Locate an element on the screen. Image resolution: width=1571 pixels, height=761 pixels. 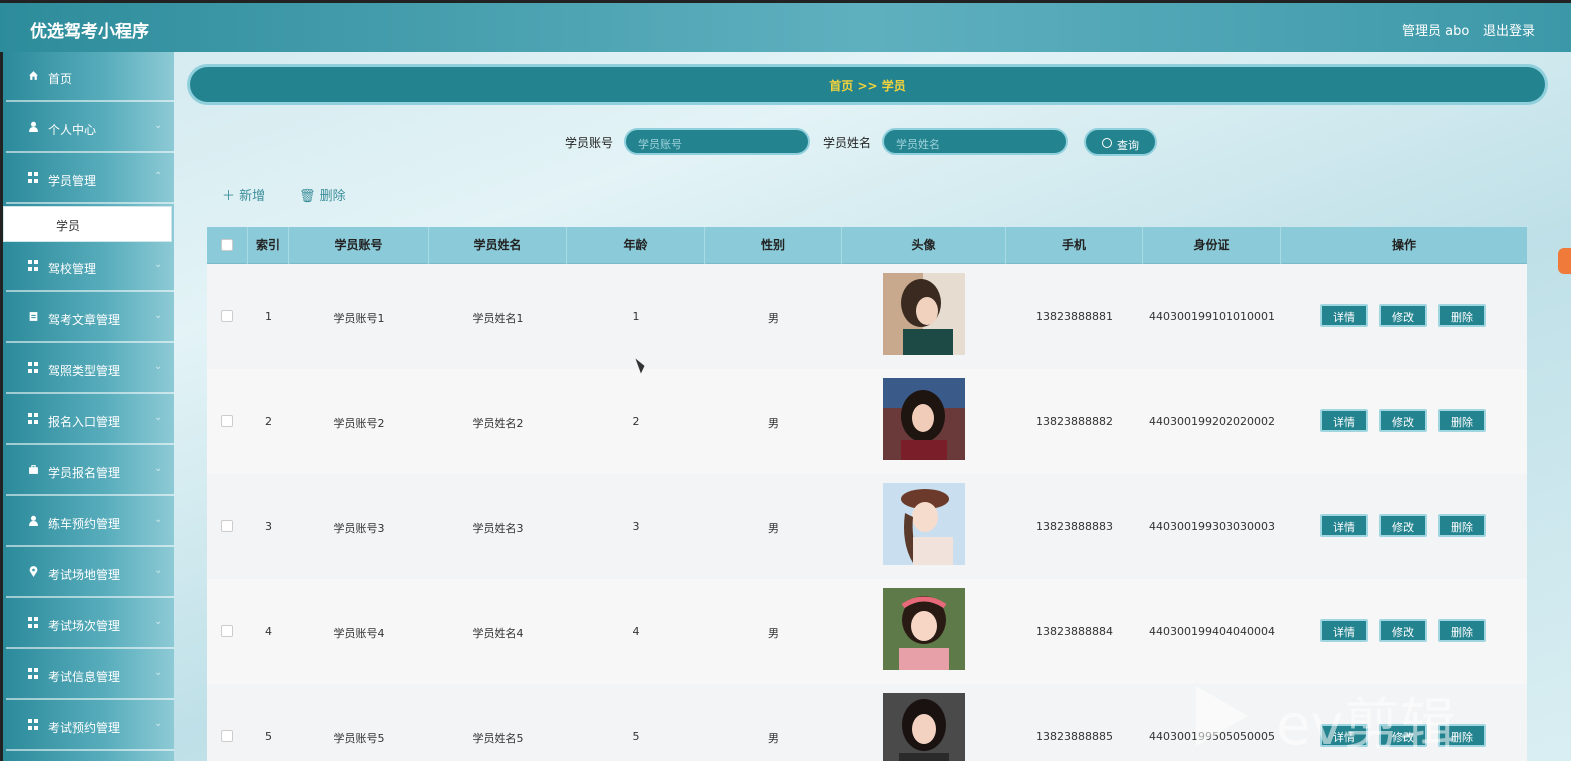
header-gender: 性别 is located at coordinates (773, 245).